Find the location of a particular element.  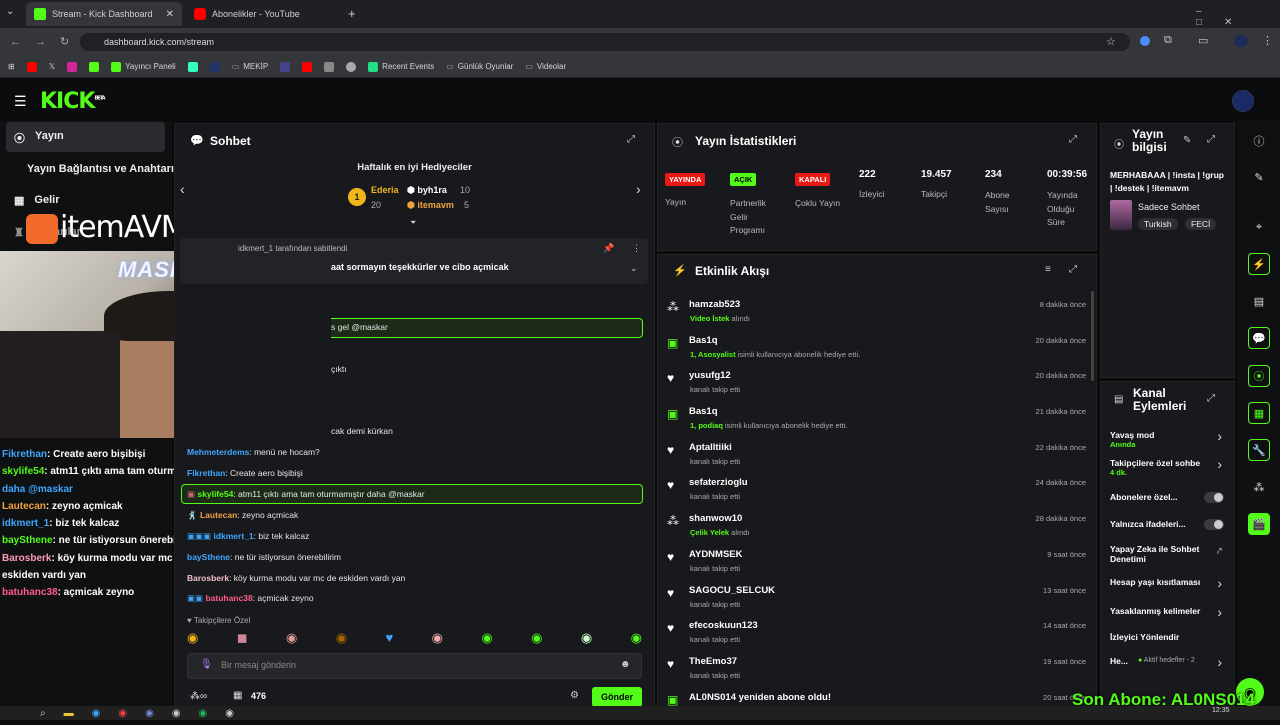

spotify-icon: ◉ is located at coordinates (203, 713).